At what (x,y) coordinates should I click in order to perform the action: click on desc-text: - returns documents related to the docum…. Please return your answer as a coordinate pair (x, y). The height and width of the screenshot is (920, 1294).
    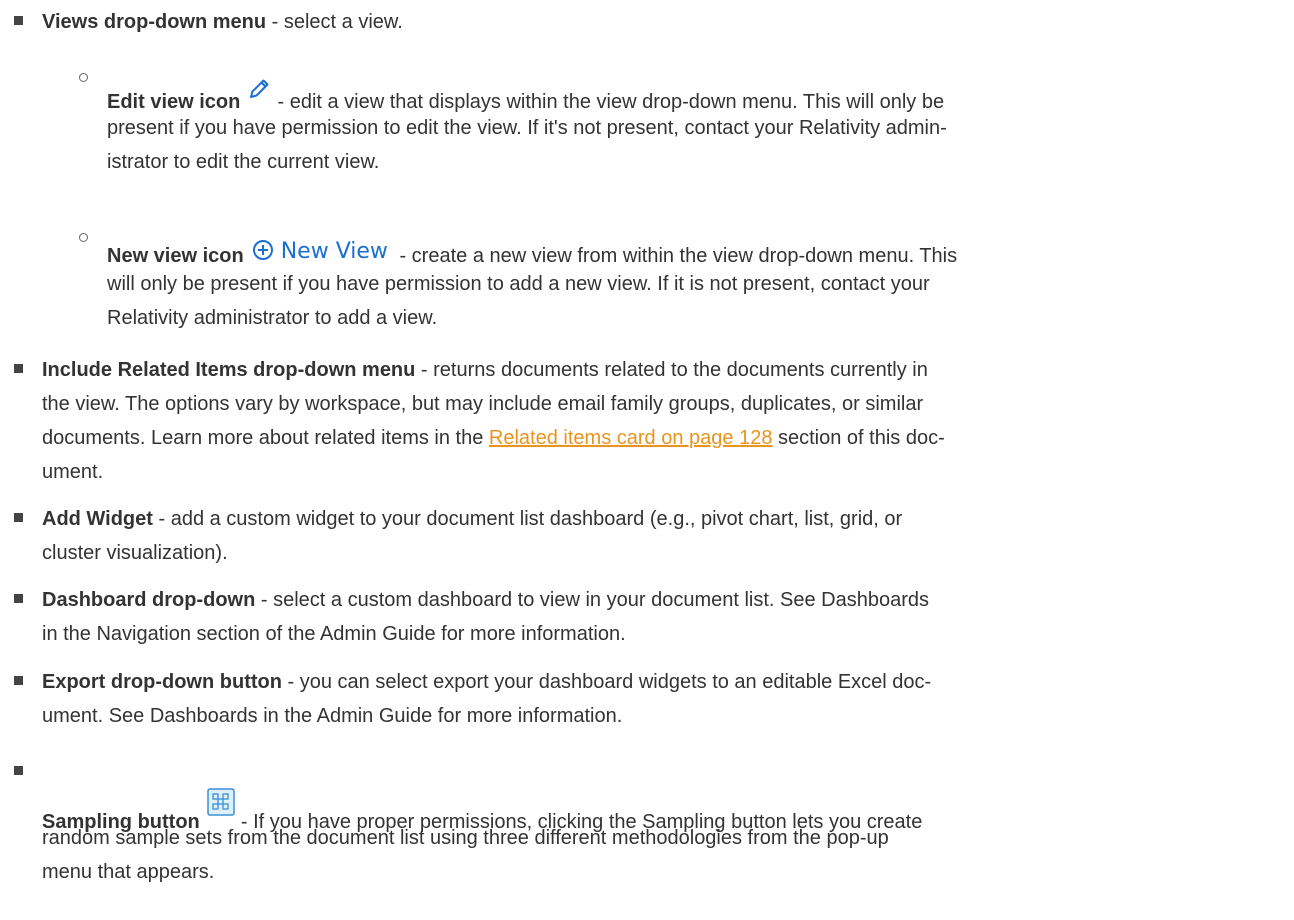
    Looking at the image, I should click on (671, 370).